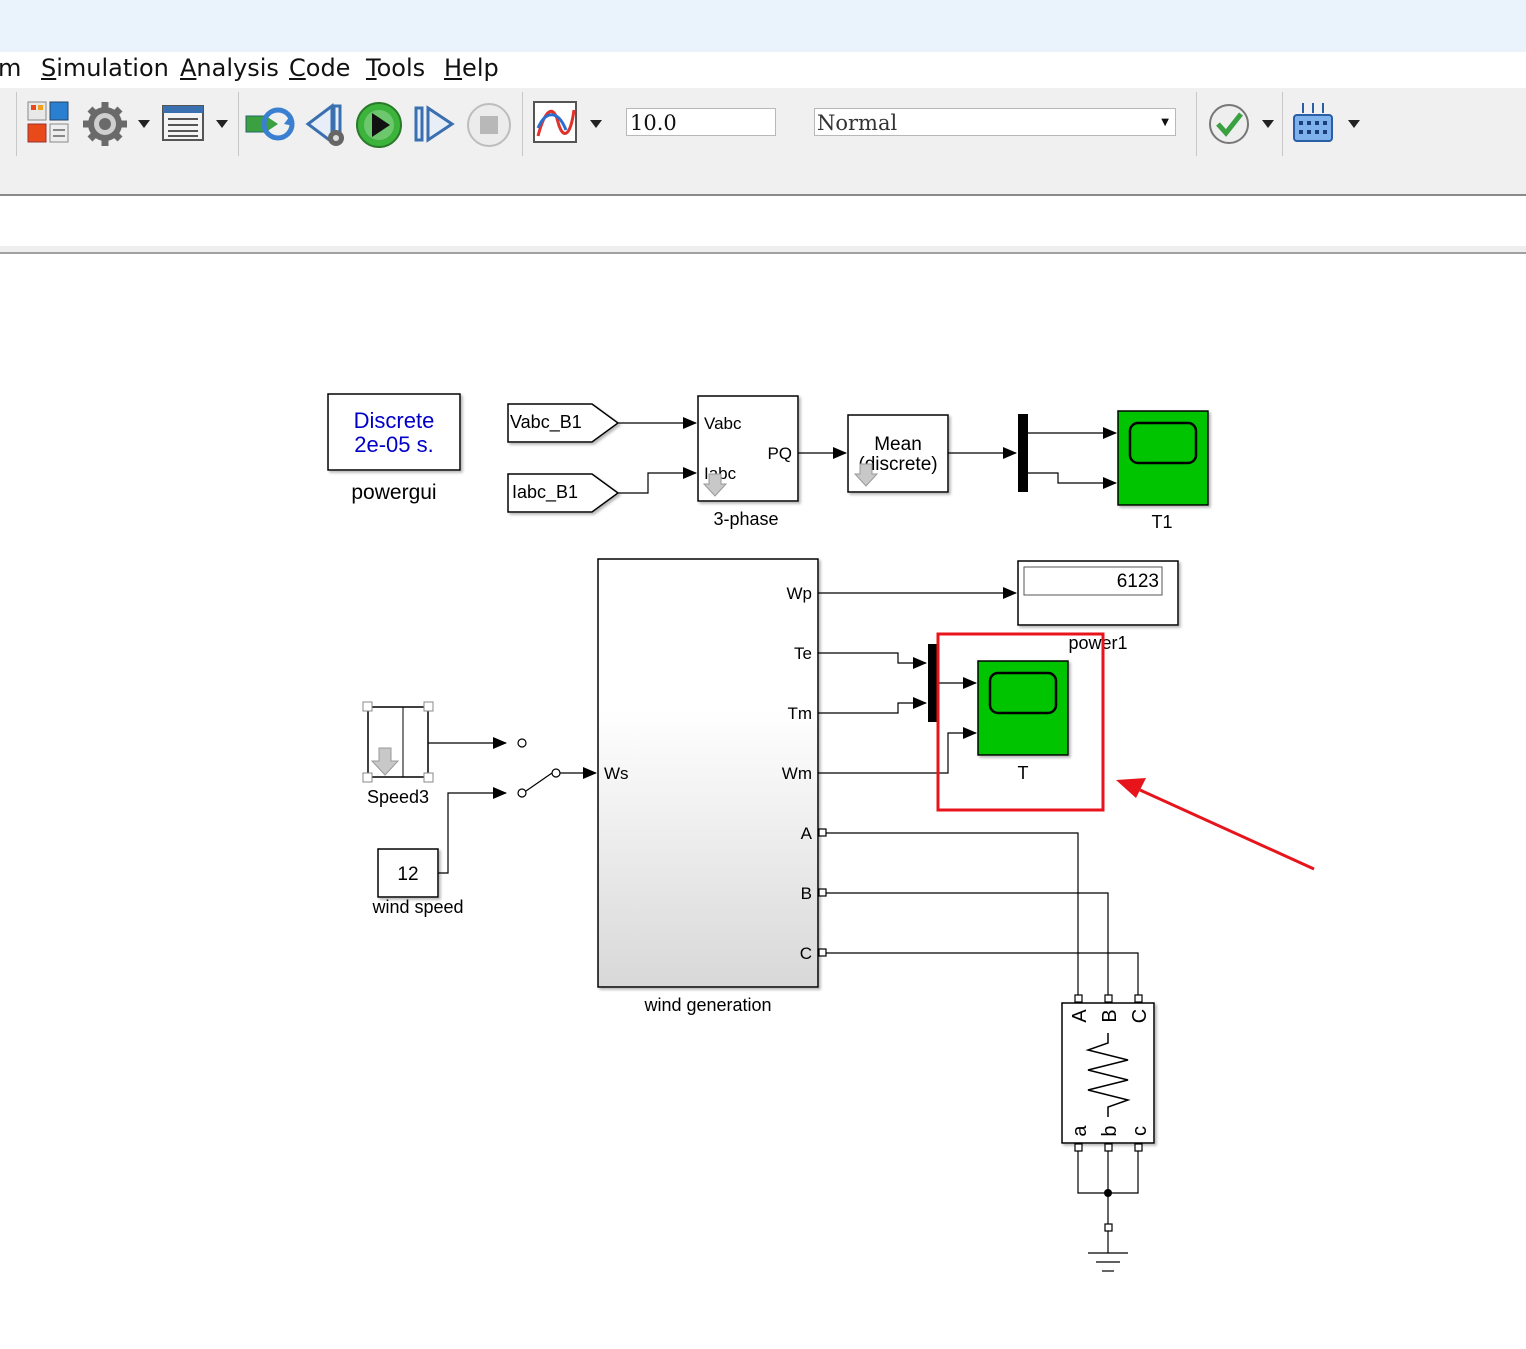 The height and width of the screenshot is (1349, 1526). Describe the element at coordinates (1215, 824) in the screenshot. I see `annotation-arrow` at that location.